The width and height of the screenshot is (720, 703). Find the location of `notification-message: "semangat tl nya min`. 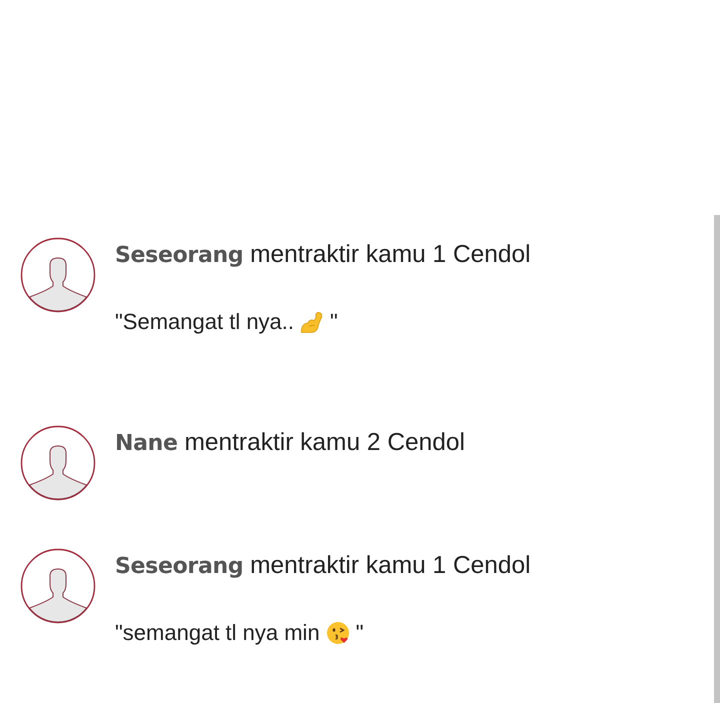

notification-message: "semangat tl nya min is located at coordinates (217, 633).